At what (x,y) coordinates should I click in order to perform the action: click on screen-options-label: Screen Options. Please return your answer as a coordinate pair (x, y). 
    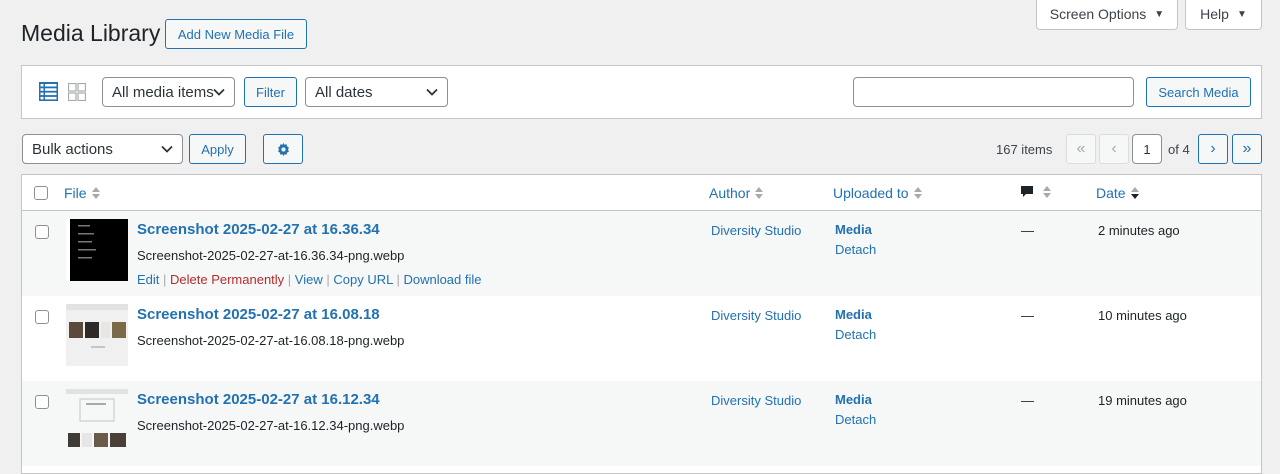
    Looking at the image, I should click on (1098, 14).